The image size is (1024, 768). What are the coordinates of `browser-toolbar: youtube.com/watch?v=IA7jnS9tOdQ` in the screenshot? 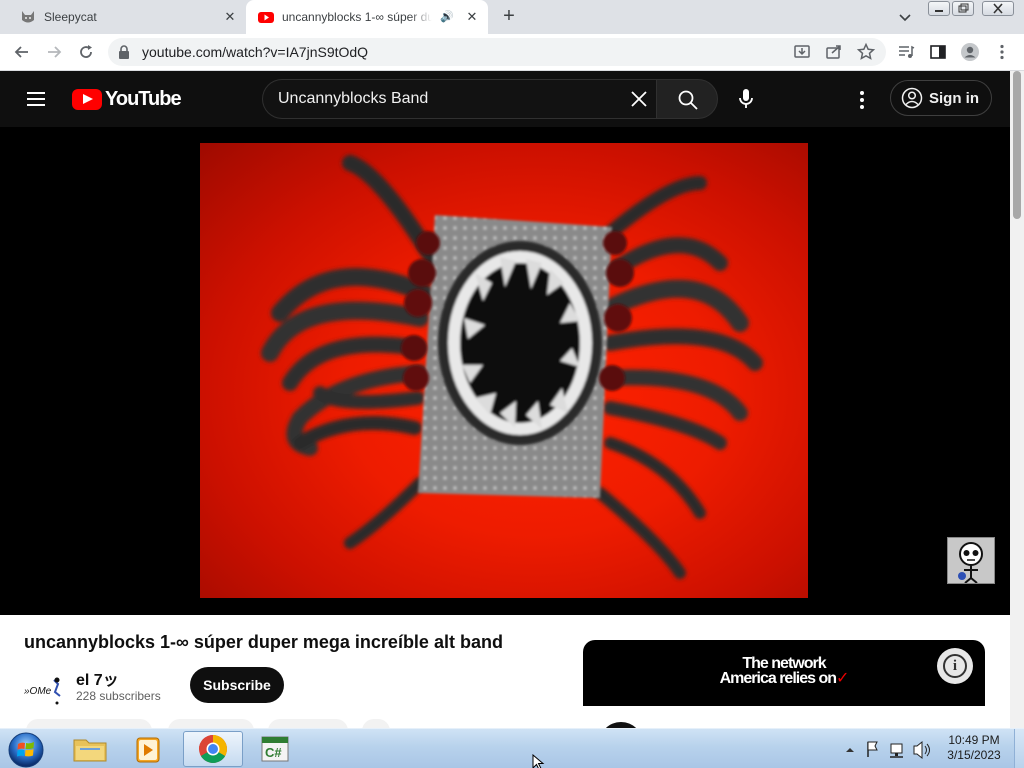 It's located at (512, 52).